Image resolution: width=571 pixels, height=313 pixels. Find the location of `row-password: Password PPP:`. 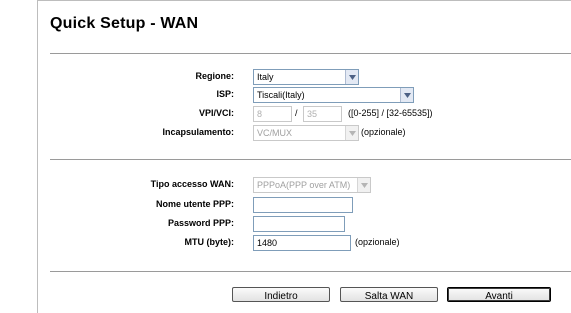

row-password: Password PPP: is located at coordinates (304, 225).